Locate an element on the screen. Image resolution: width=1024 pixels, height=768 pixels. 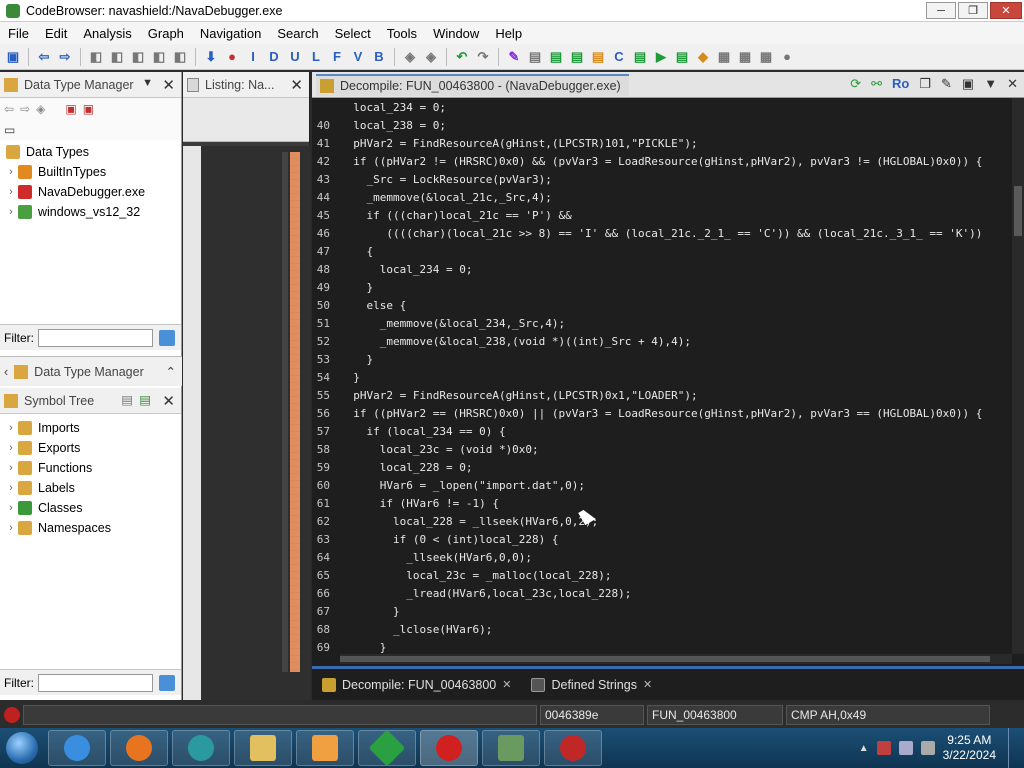
chevron-up-icon: ⌃ is located at coordinates (171, 371).